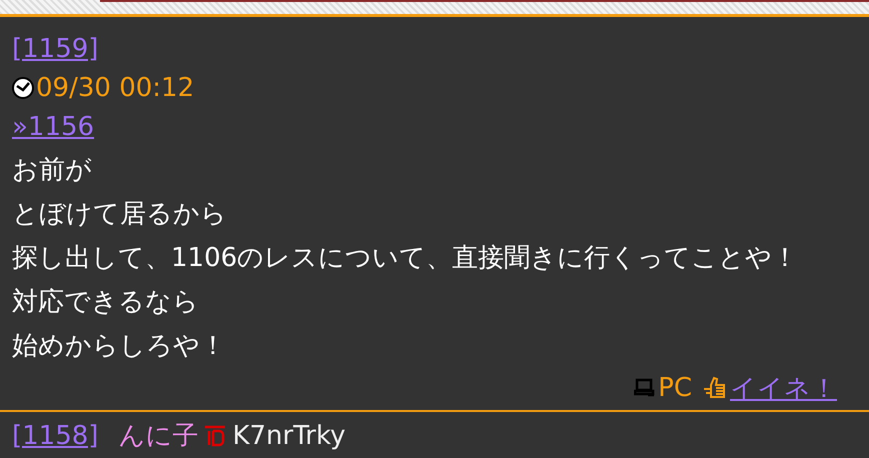 The image size is (869, 458). Describe the element at coordinates (55, 49) in the screenshot. I see `post-number-link: [1159]` at that location.